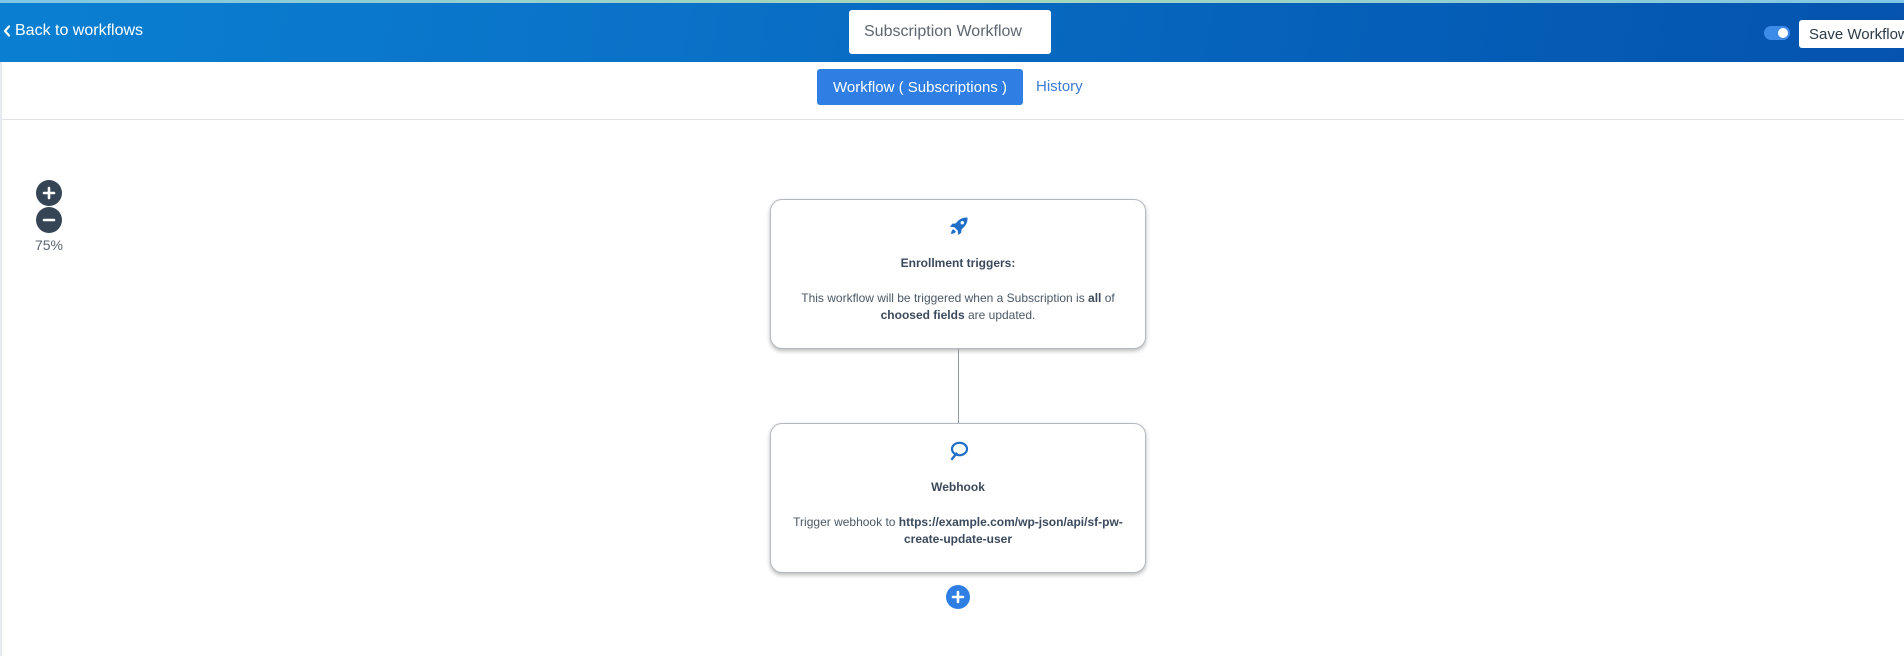 This screenshot has width=1904, height=656. Describe the element at coordinates (922, 315) in the screenshot. I see `trigger-desc-fields: choosed fields` at that location.